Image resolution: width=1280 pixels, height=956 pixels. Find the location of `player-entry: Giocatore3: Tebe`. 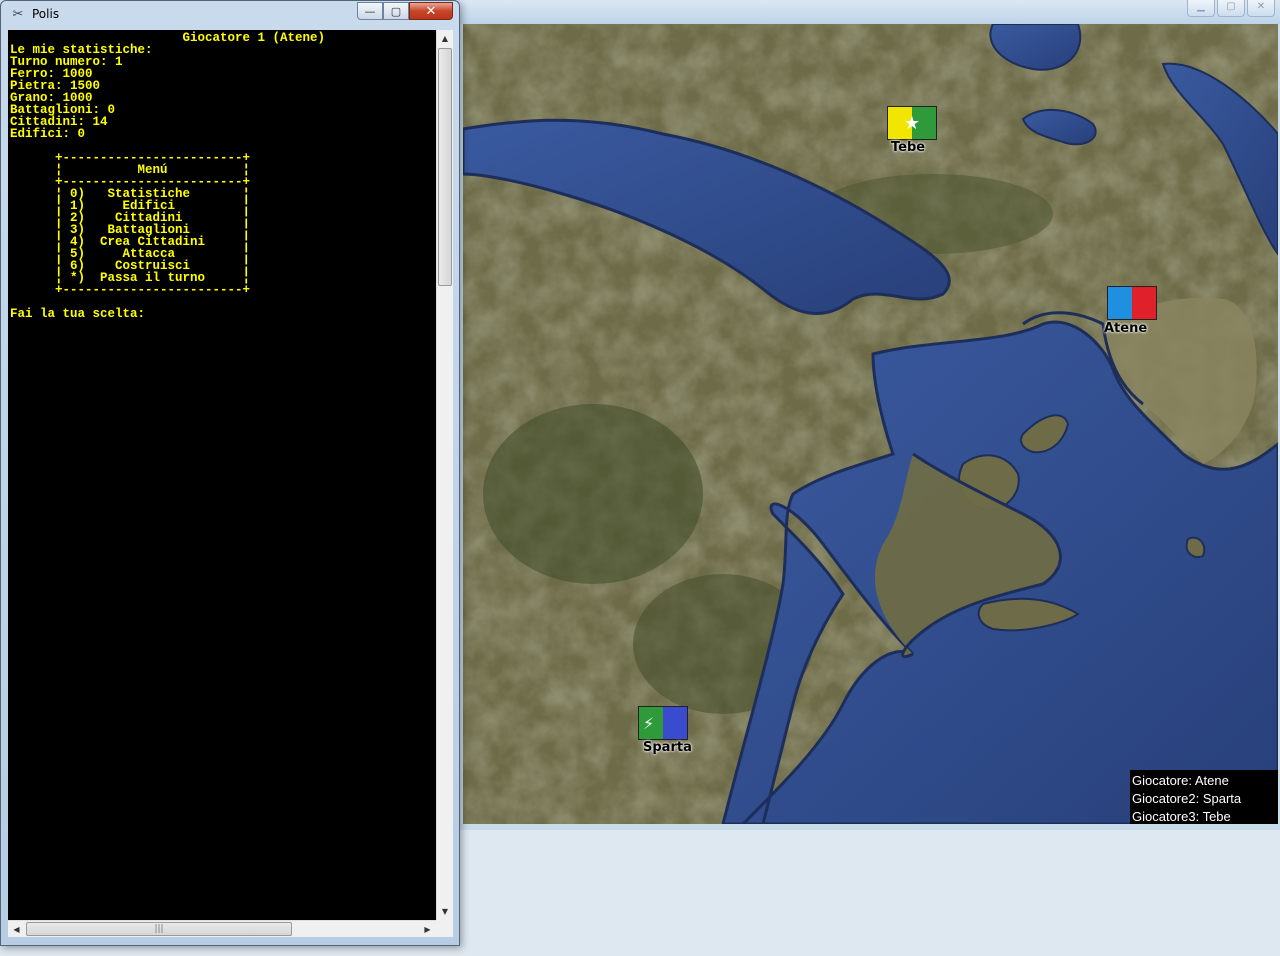

player-entry: Giocatore3: Tebe is located at coordinates (1181, 816).